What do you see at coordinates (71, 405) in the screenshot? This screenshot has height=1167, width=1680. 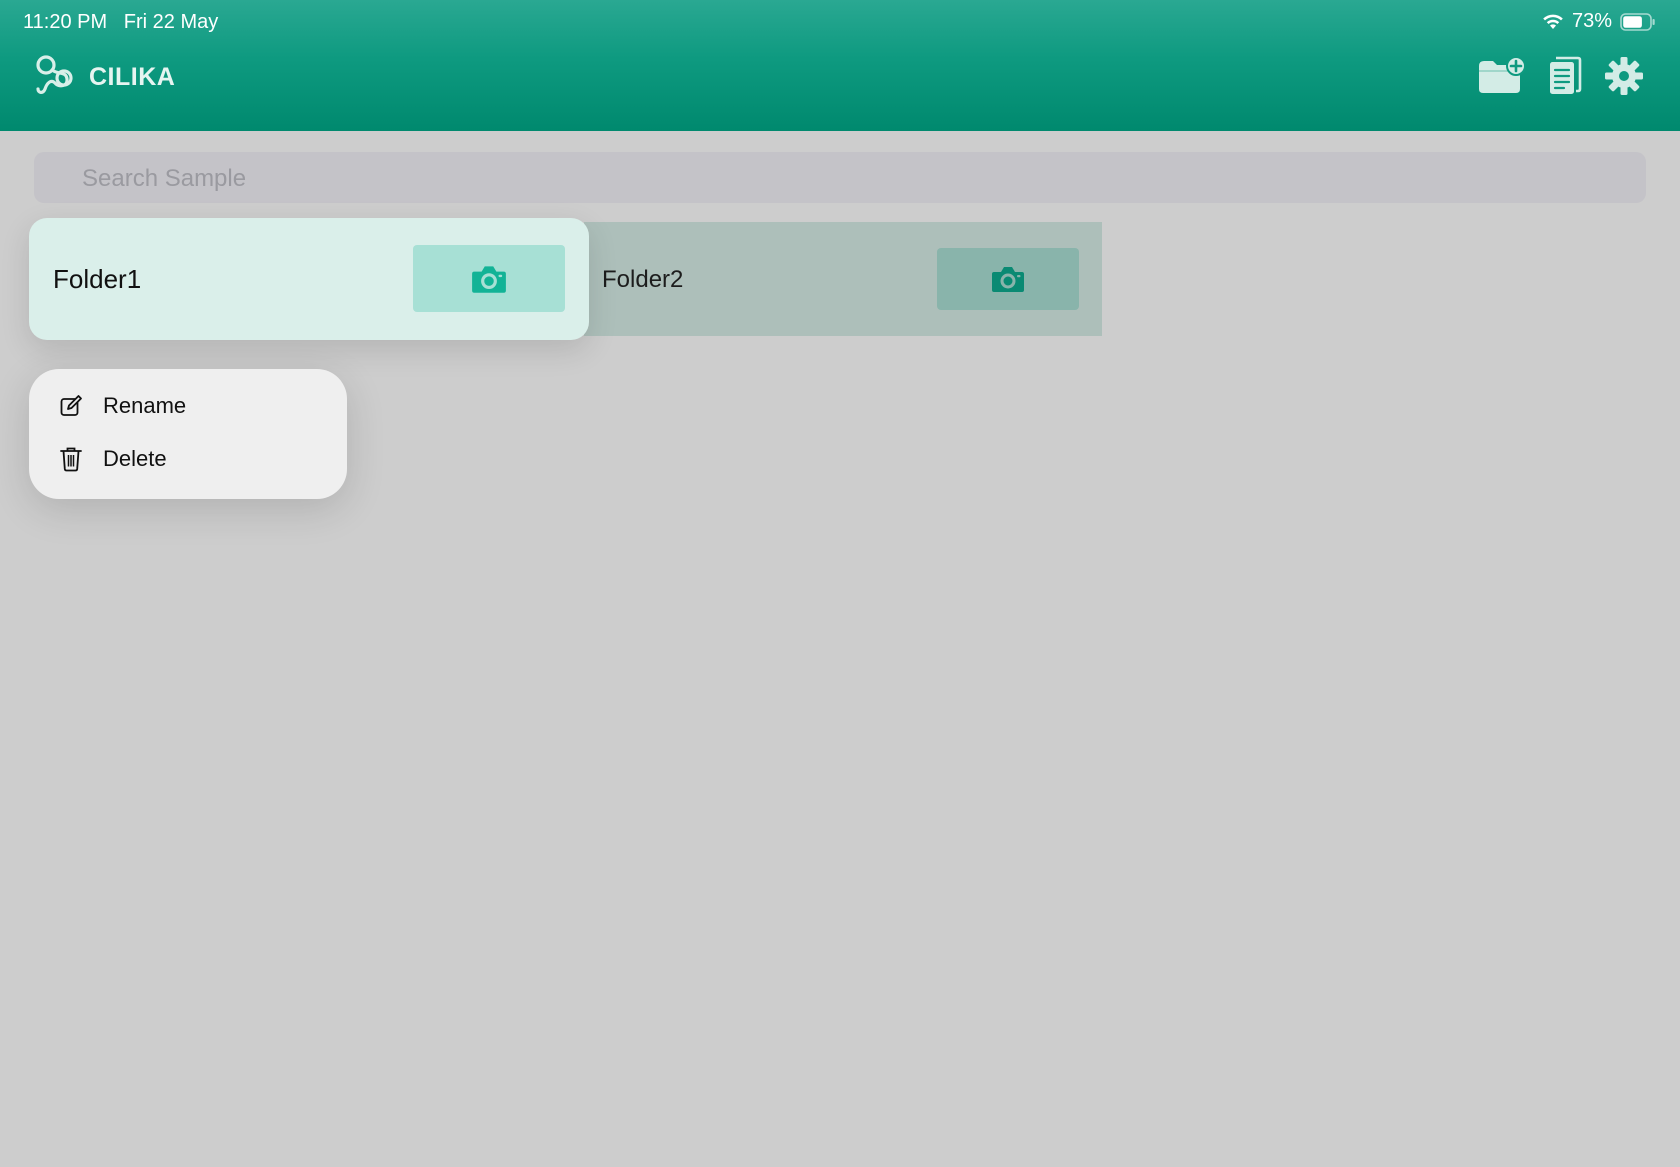 I see `edit-icon` at bounding box center [71, 405].